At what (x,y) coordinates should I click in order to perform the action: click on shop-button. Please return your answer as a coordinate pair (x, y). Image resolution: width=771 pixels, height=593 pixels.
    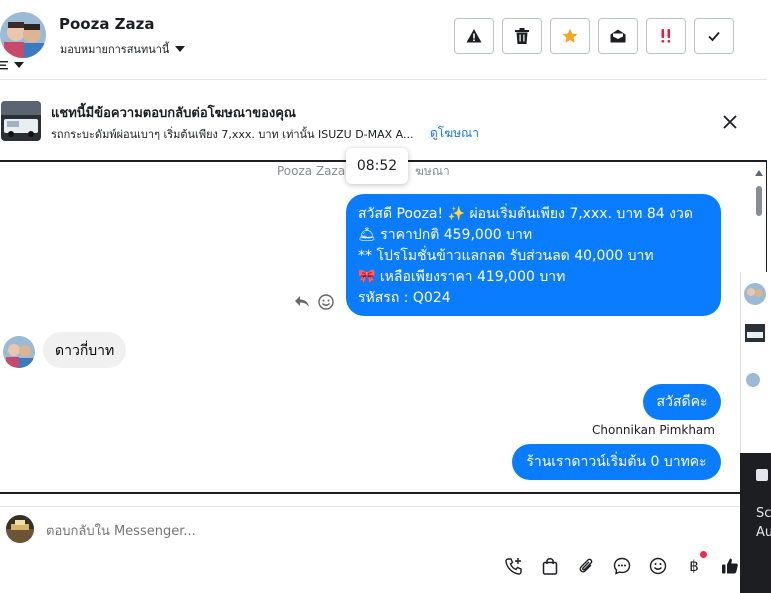
    Looking at the image, I should click on (550, 566).